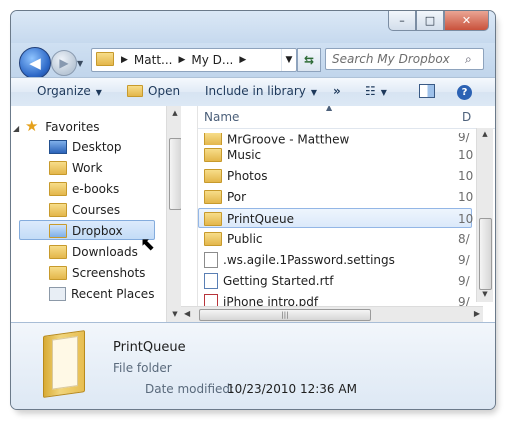 The height and width of the screenshot is (426, 513). What do you see at coordinates (335, 176) in the screenshot?
I see `file-row: Photos 10` at bounding box center [335, 176].